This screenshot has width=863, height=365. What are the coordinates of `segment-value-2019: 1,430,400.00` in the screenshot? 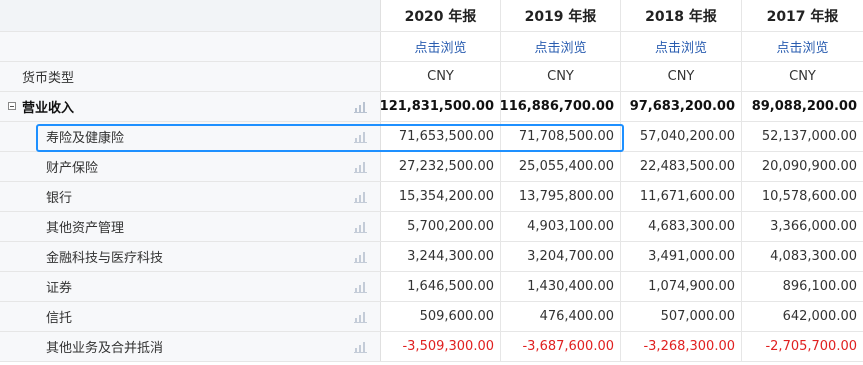 It's located at (561, 286).